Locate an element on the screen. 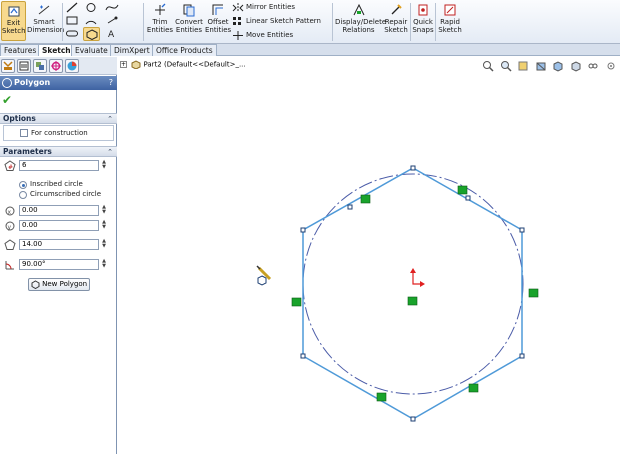 This screenshot has width=620, height=454. trim-entities-button: Trim Entities is located at coordinates (160, 17).